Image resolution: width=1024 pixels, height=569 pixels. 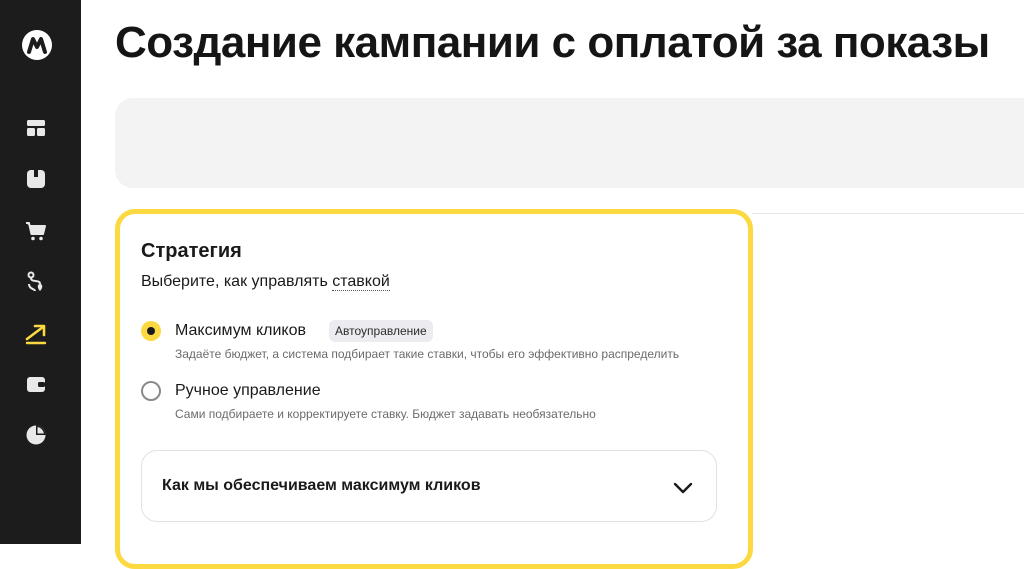 What do you see at coordinates (361, 282) in the screenshot?
I see `bid-help-link: ставкой` at bounding box center [361, 282].